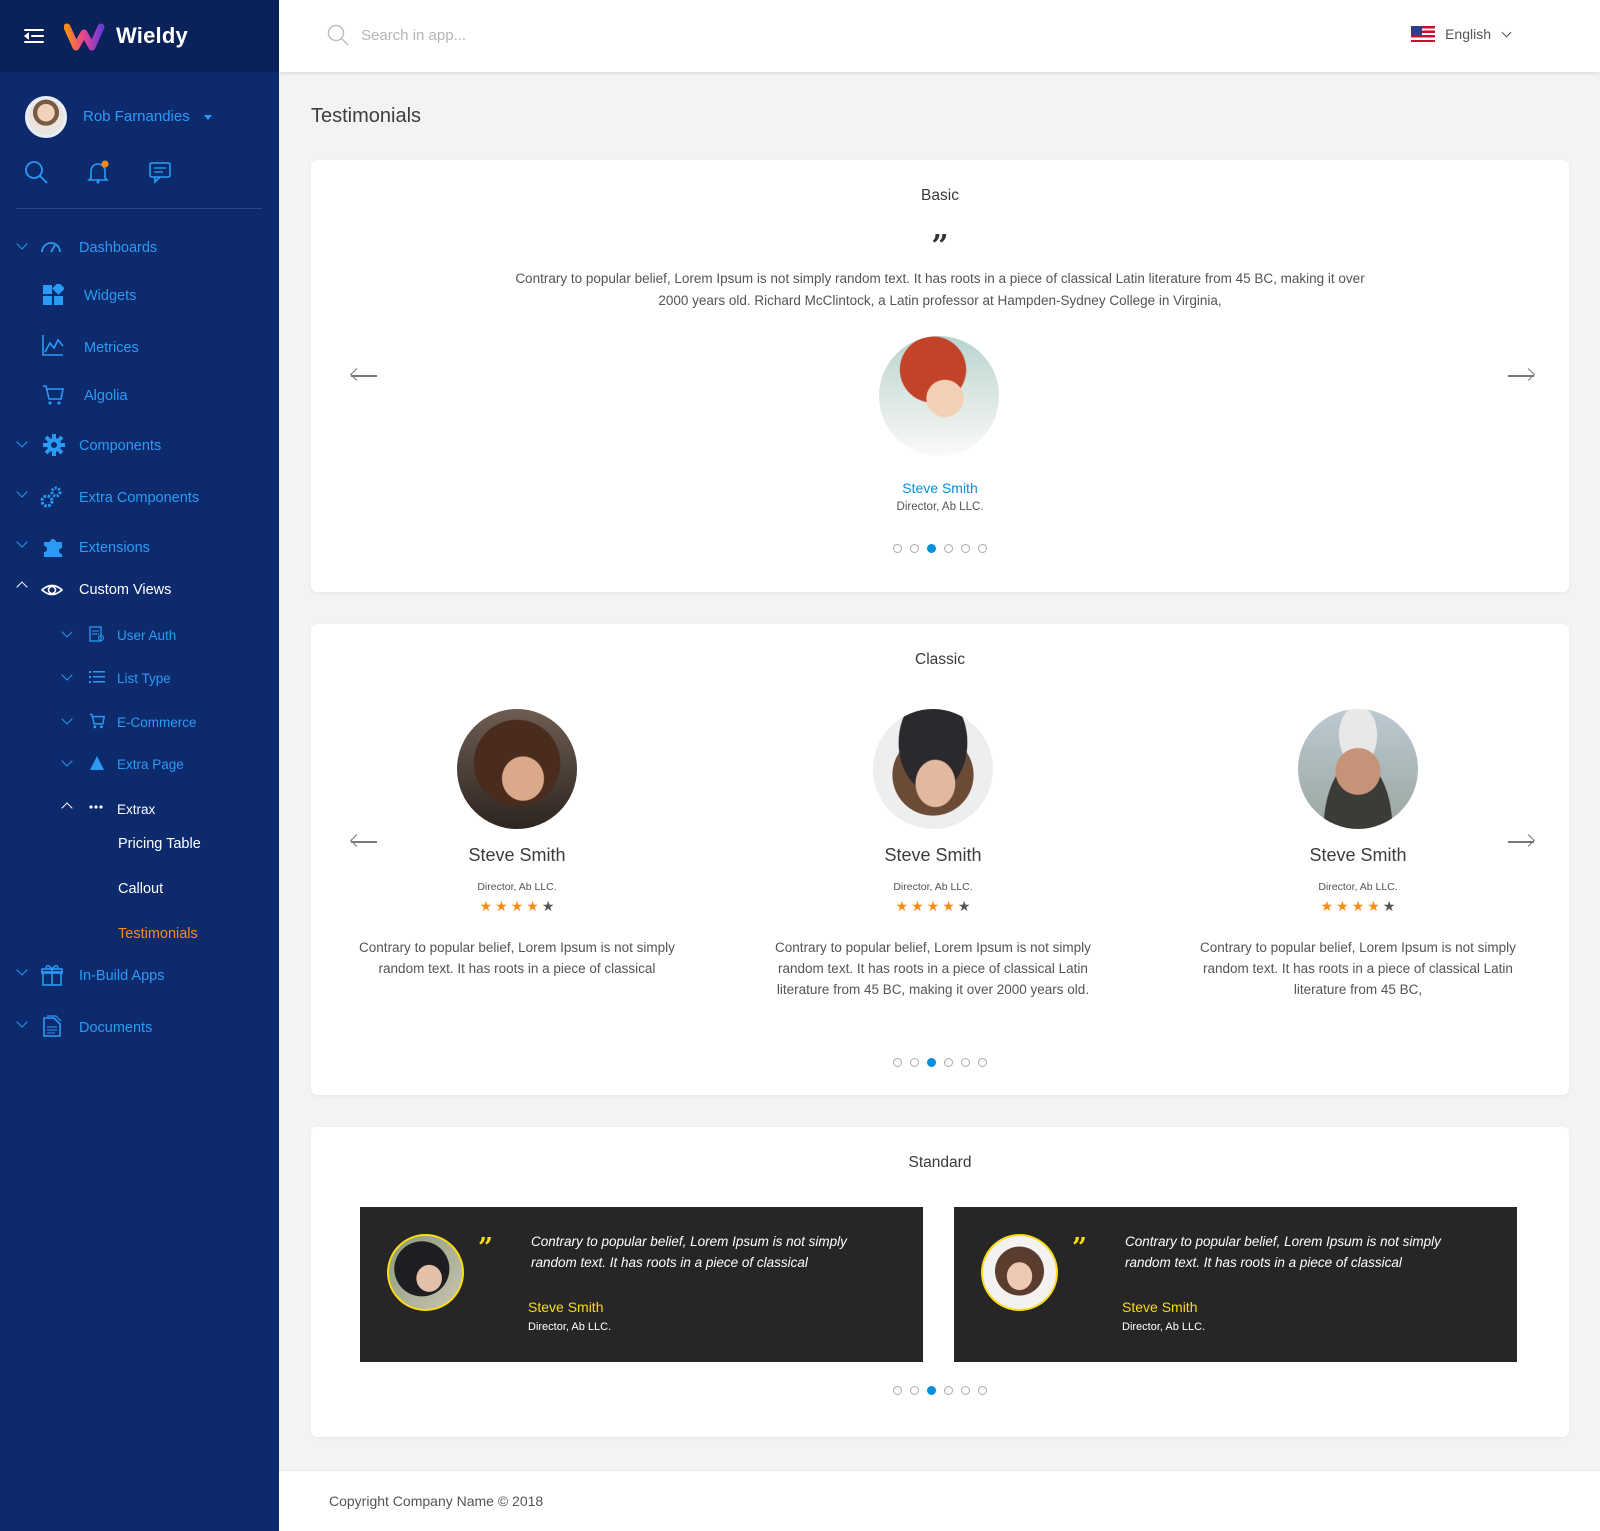 The width and height of the screenshot is (1600, 1531). Describe the element at coordinates (52, 1026) in the screenshot. I see `document-icon` at that location.